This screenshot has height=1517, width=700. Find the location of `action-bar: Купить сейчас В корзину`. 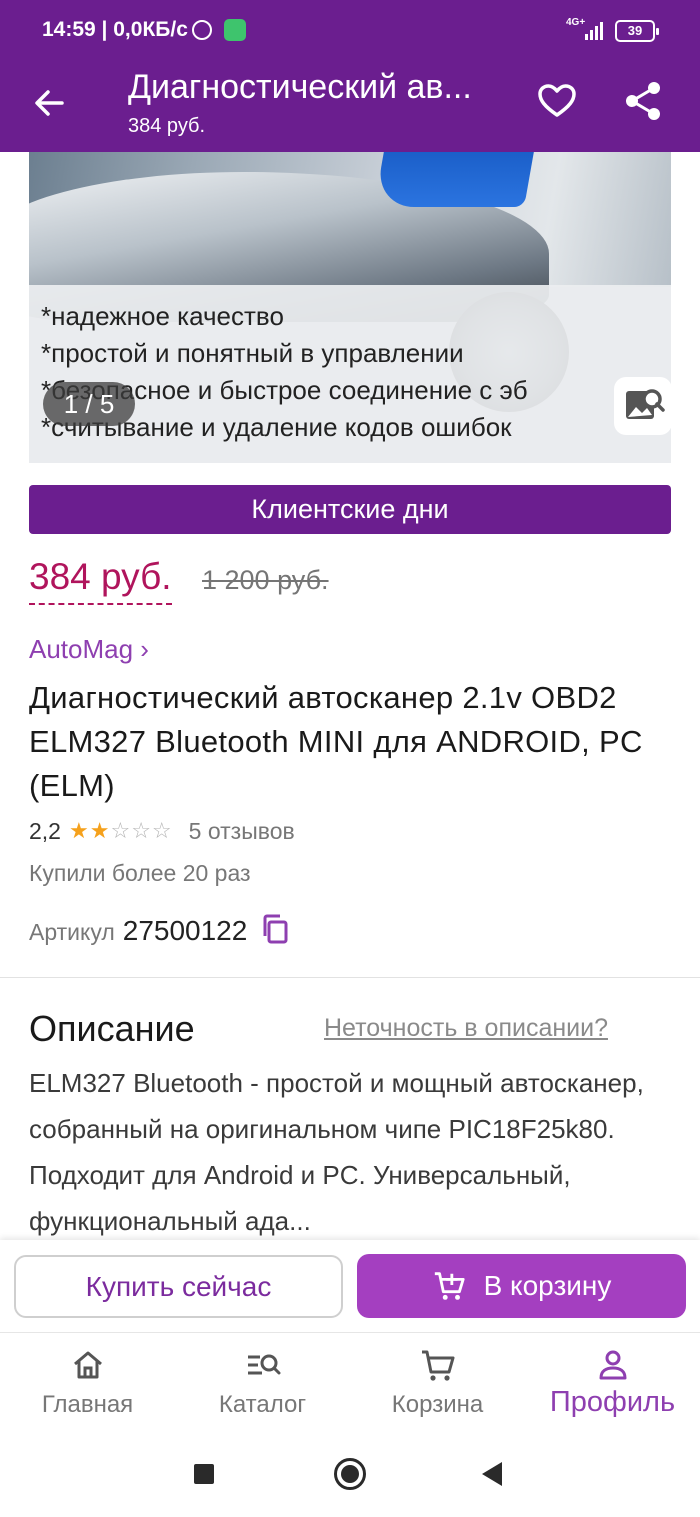

action-bar: Купить сейчас В корзину is located at coordinates (350, 1286).